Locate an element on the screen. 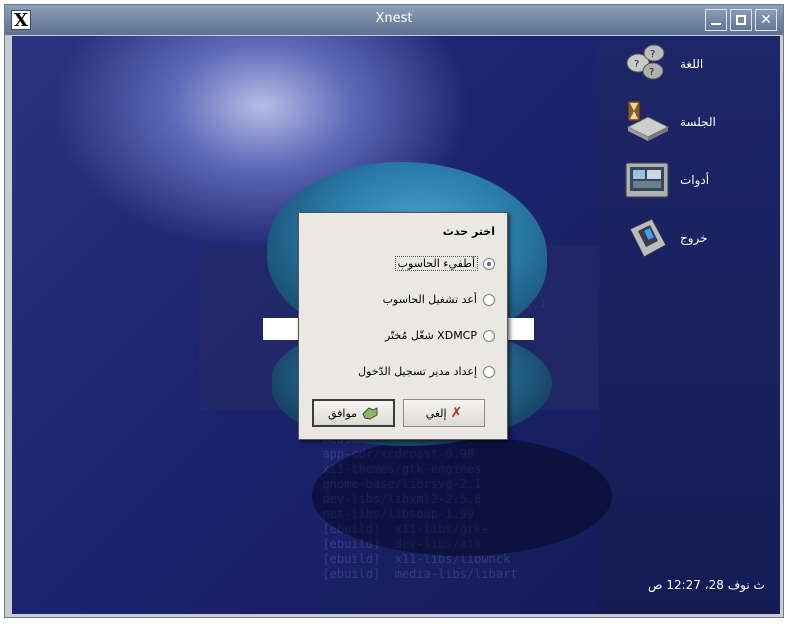  title-bar: X Xnest ✕ is located at coordinates (394, 20).